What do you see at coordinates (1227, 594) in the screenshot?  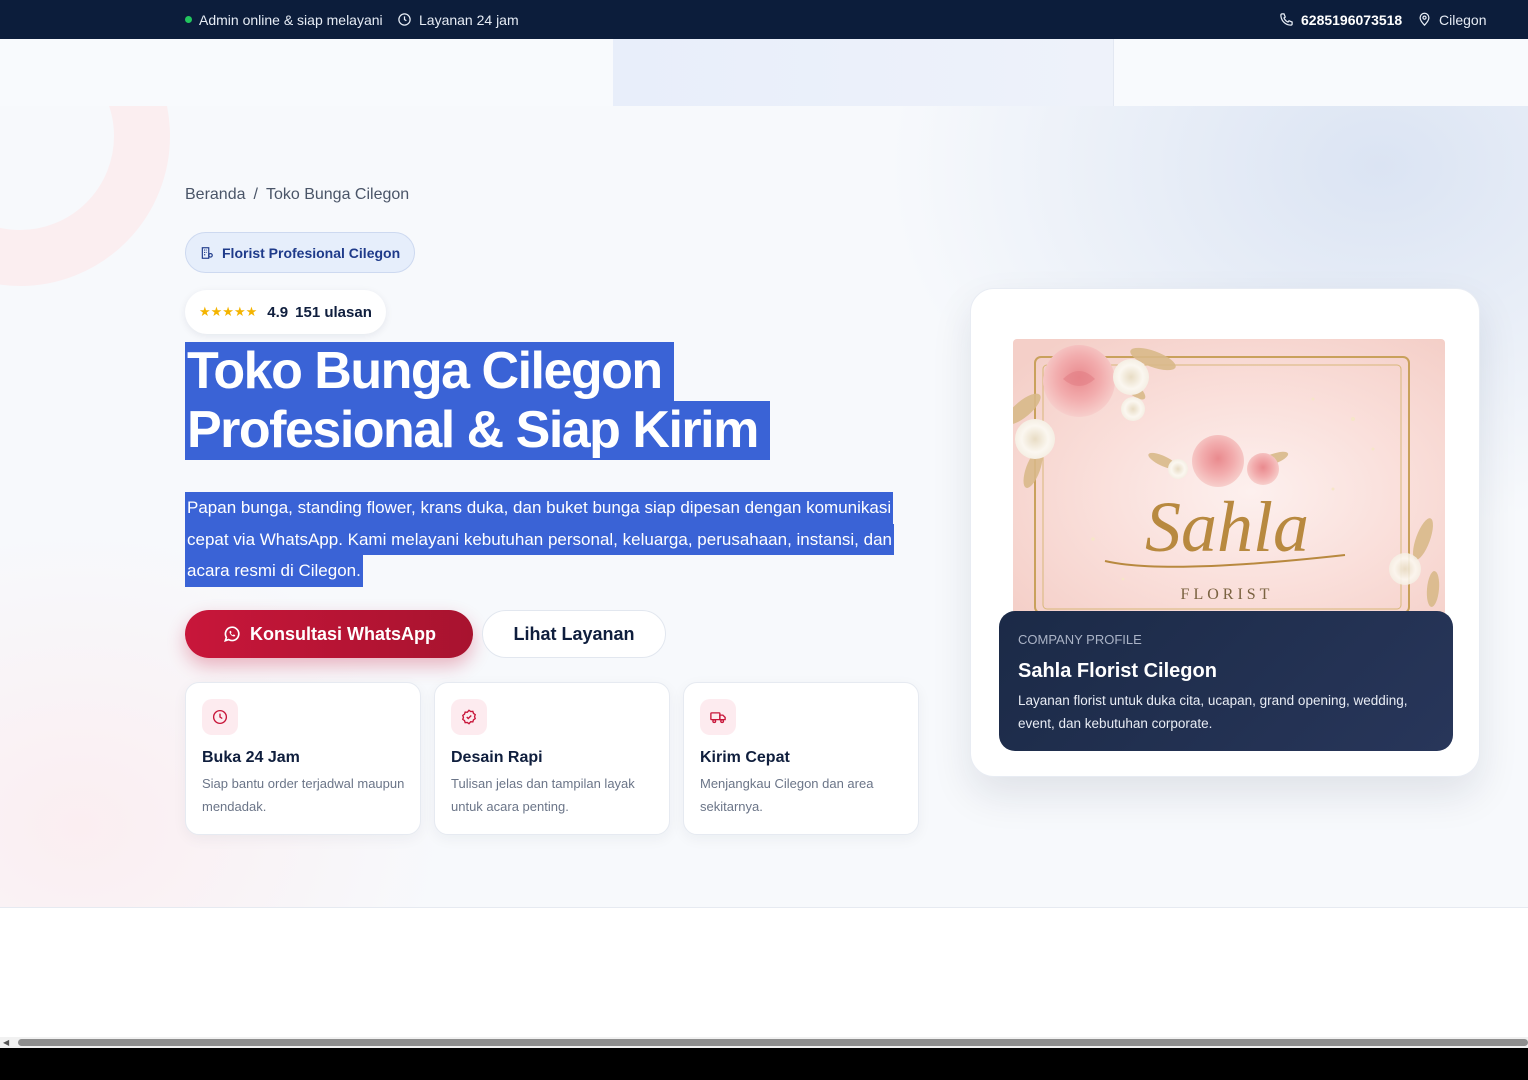 I see `logo-sub-text: FLORIST` at bounding box center [1227, 594].